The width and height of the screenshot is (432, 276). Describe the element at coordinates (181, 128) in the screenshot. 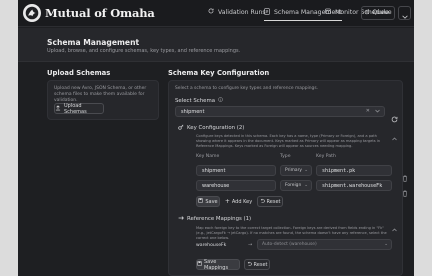

I see `key-icon` at that location.